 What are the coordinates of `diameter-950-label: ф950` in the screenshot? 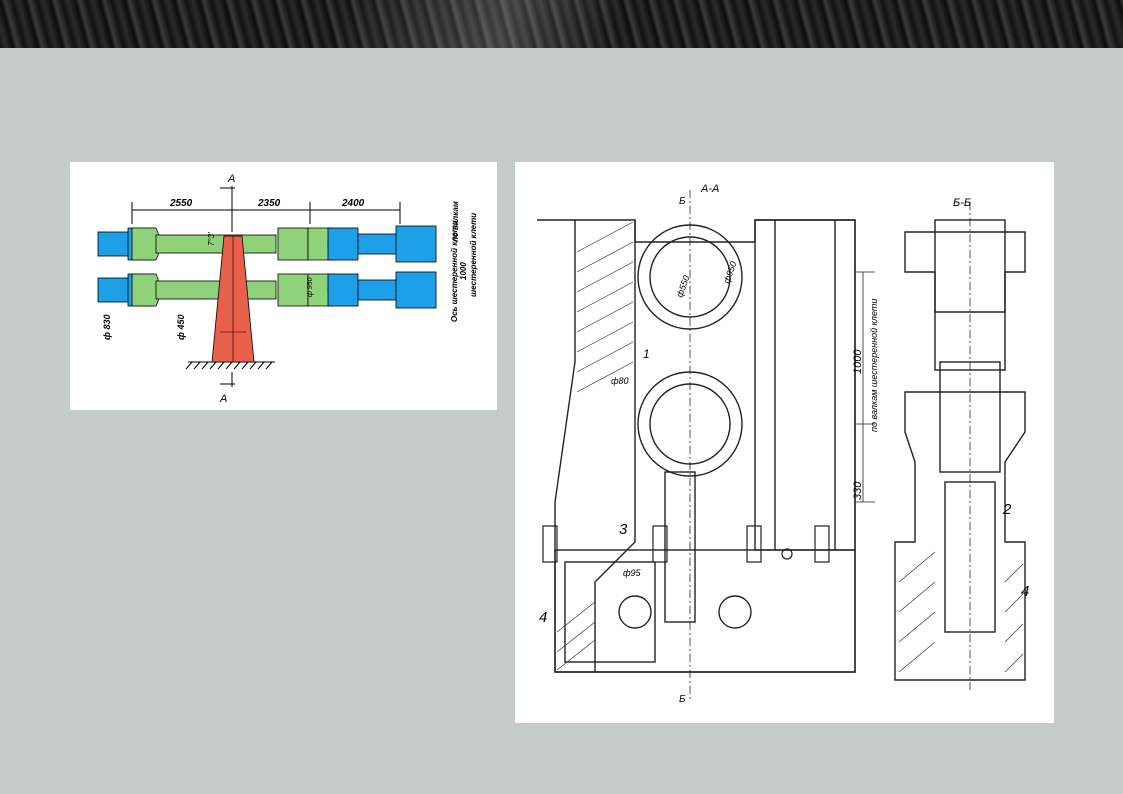 It's located at (729, 272).